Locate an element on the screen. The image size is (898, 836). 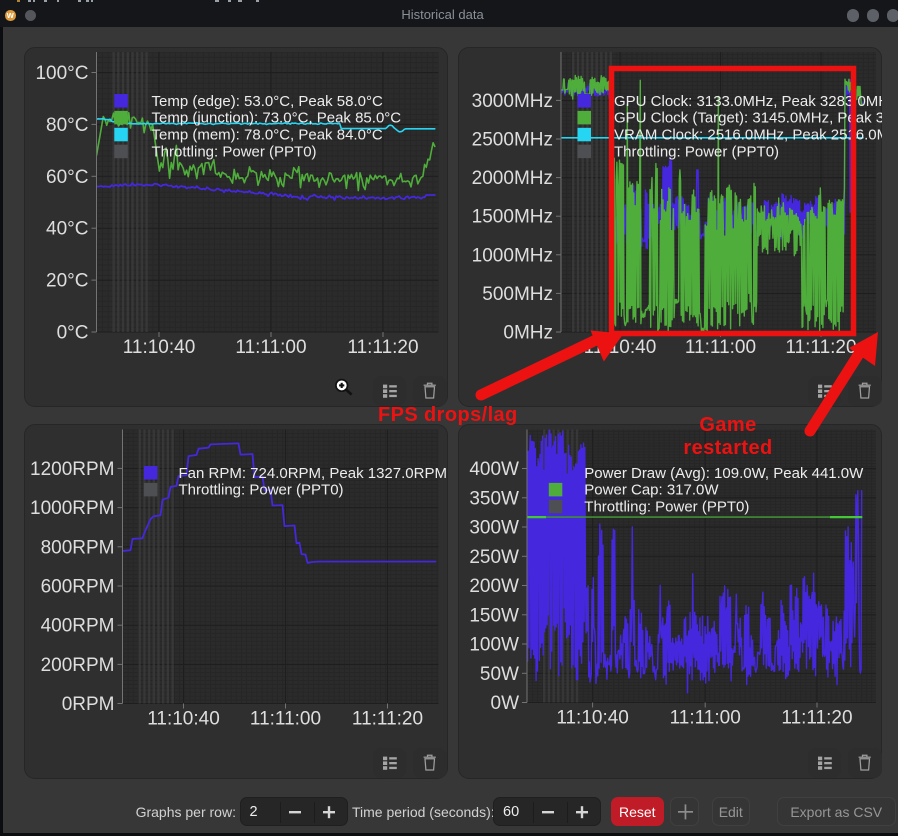
svg-text: restarted is located at coordinates (727, 448).